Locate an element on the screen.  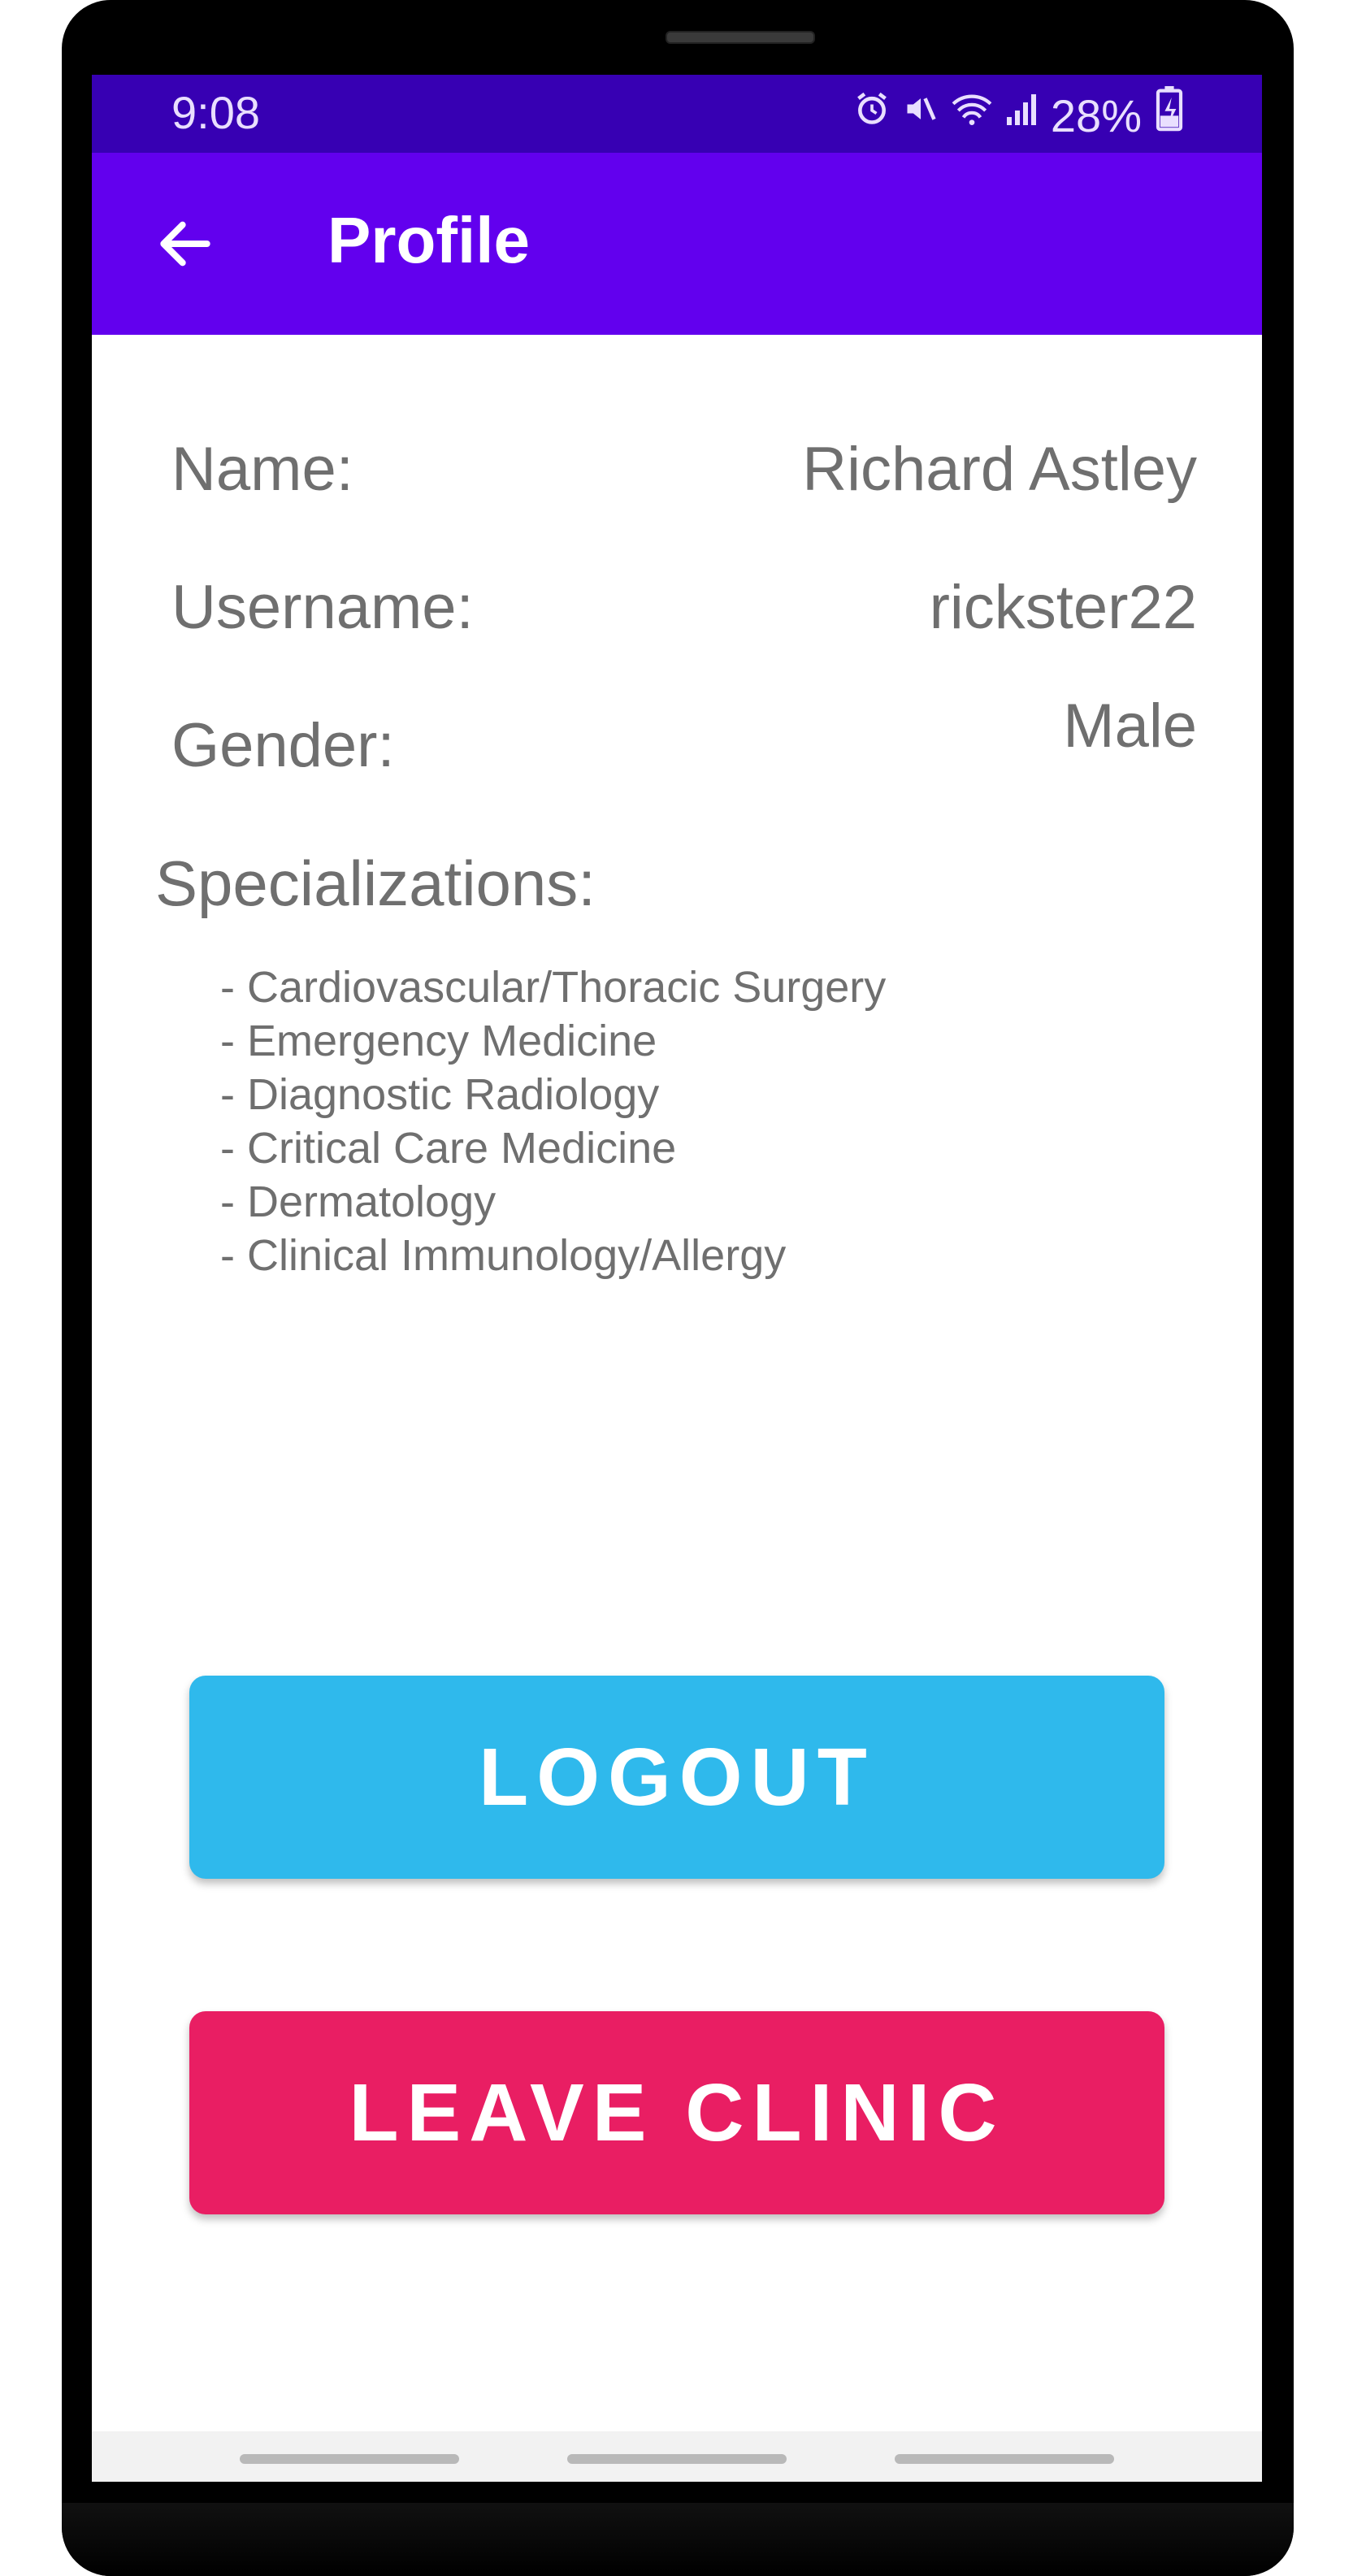
status-time: 9:08 is located at coordinates (215, 112).